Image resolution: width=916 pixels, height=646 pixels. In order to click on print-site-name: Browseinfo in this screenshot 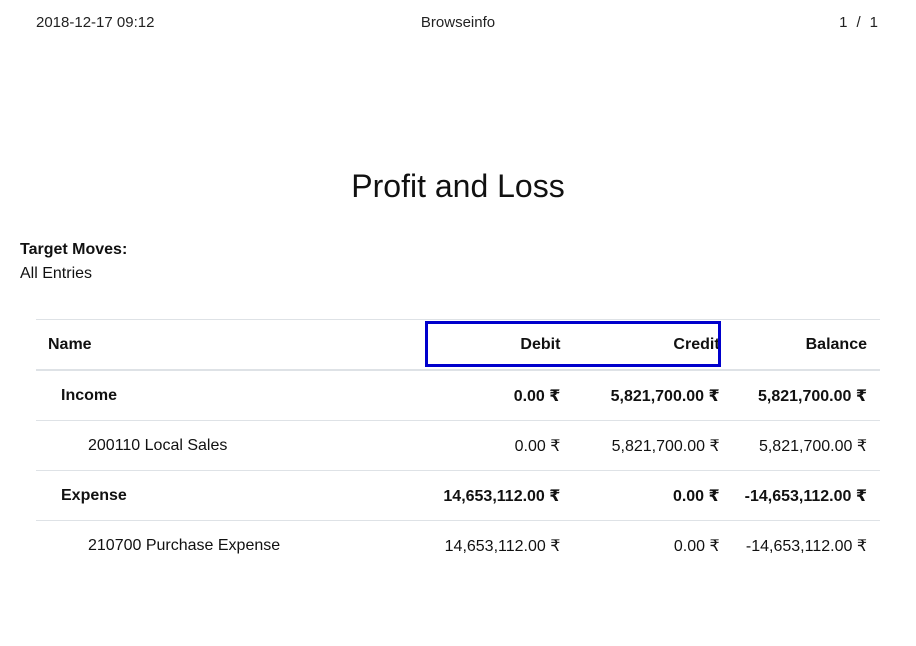, I will do `click(458, 22)`.